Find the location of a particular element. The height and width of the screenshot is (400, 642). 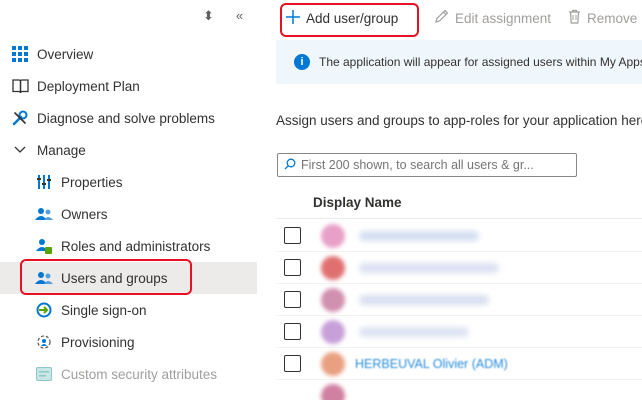

sidebar-item-label: Single sign-on is located at coordinates (104, 310).